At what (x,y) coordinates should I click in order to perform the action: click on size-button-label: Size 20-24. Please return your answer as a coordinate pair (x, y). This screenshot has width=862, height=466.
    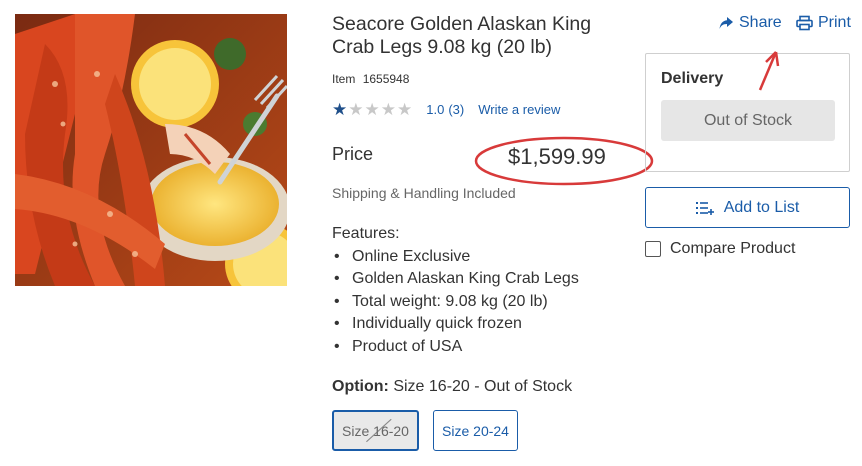
    Looking at the image, I should click on (475, 430).